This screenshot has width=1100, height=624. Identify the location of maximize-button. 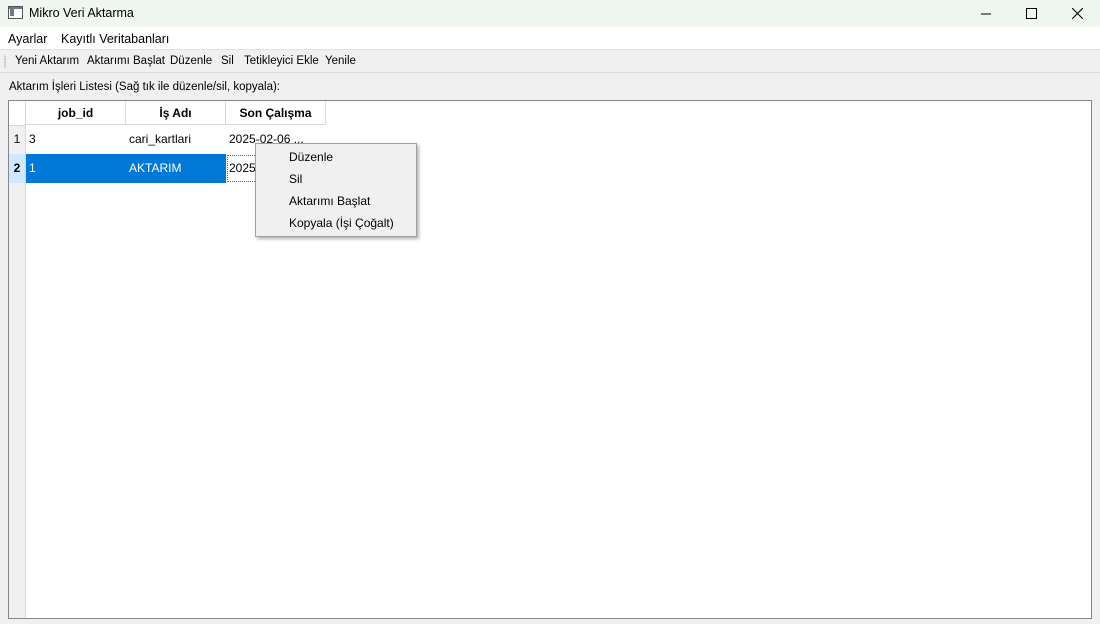
(1031, 13).